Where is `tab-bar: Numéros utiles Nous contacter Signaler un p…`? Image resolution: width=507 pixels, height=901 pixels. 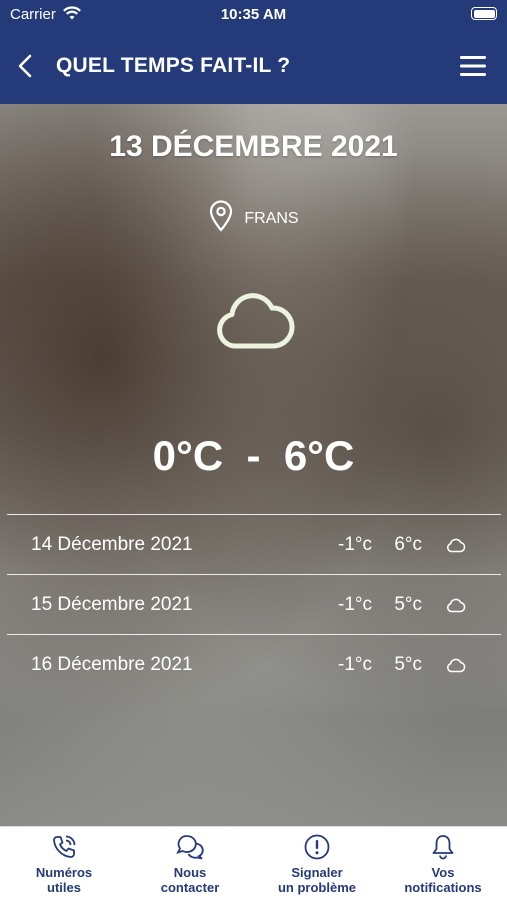 tab-bar: Numéros utiles Nous contacter Signaler un p… is located at coordinates (253, 863).